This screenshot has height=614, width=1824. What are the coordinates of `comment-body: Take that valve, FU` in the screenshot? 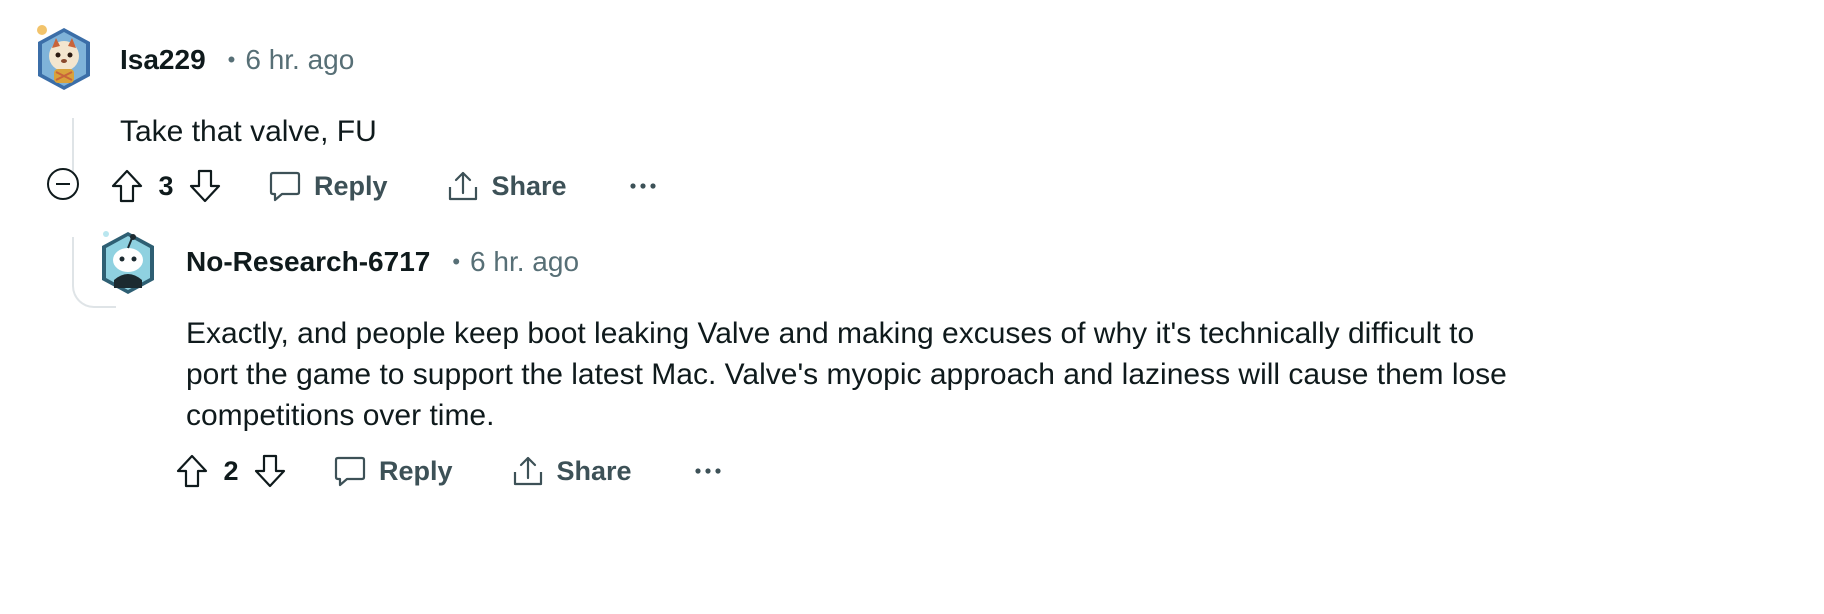 It's located at (248, 131).